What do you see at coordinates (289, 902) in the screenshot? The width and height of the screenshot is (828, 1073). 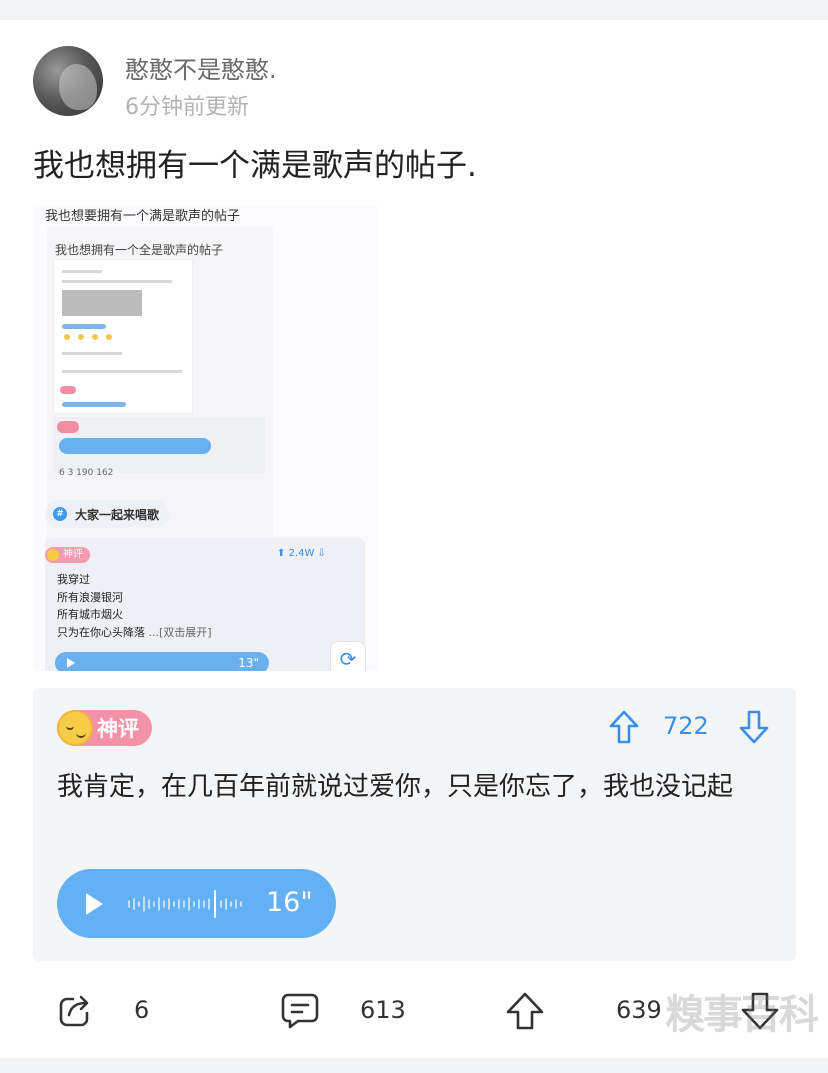 I see `voice-duration: 16"` at bounding box center [289, 902].